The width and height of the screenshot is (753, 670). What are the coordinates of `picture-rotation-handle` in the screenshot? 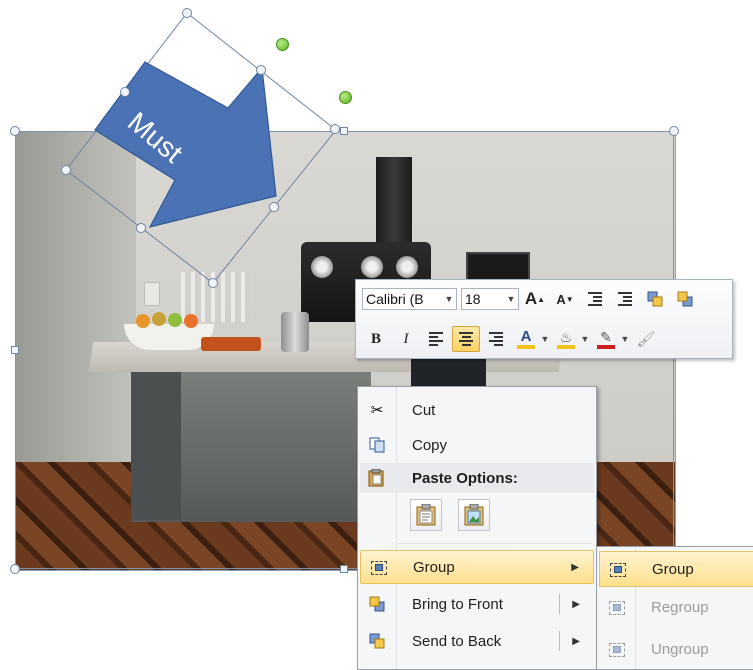 It's located at (345, 97).